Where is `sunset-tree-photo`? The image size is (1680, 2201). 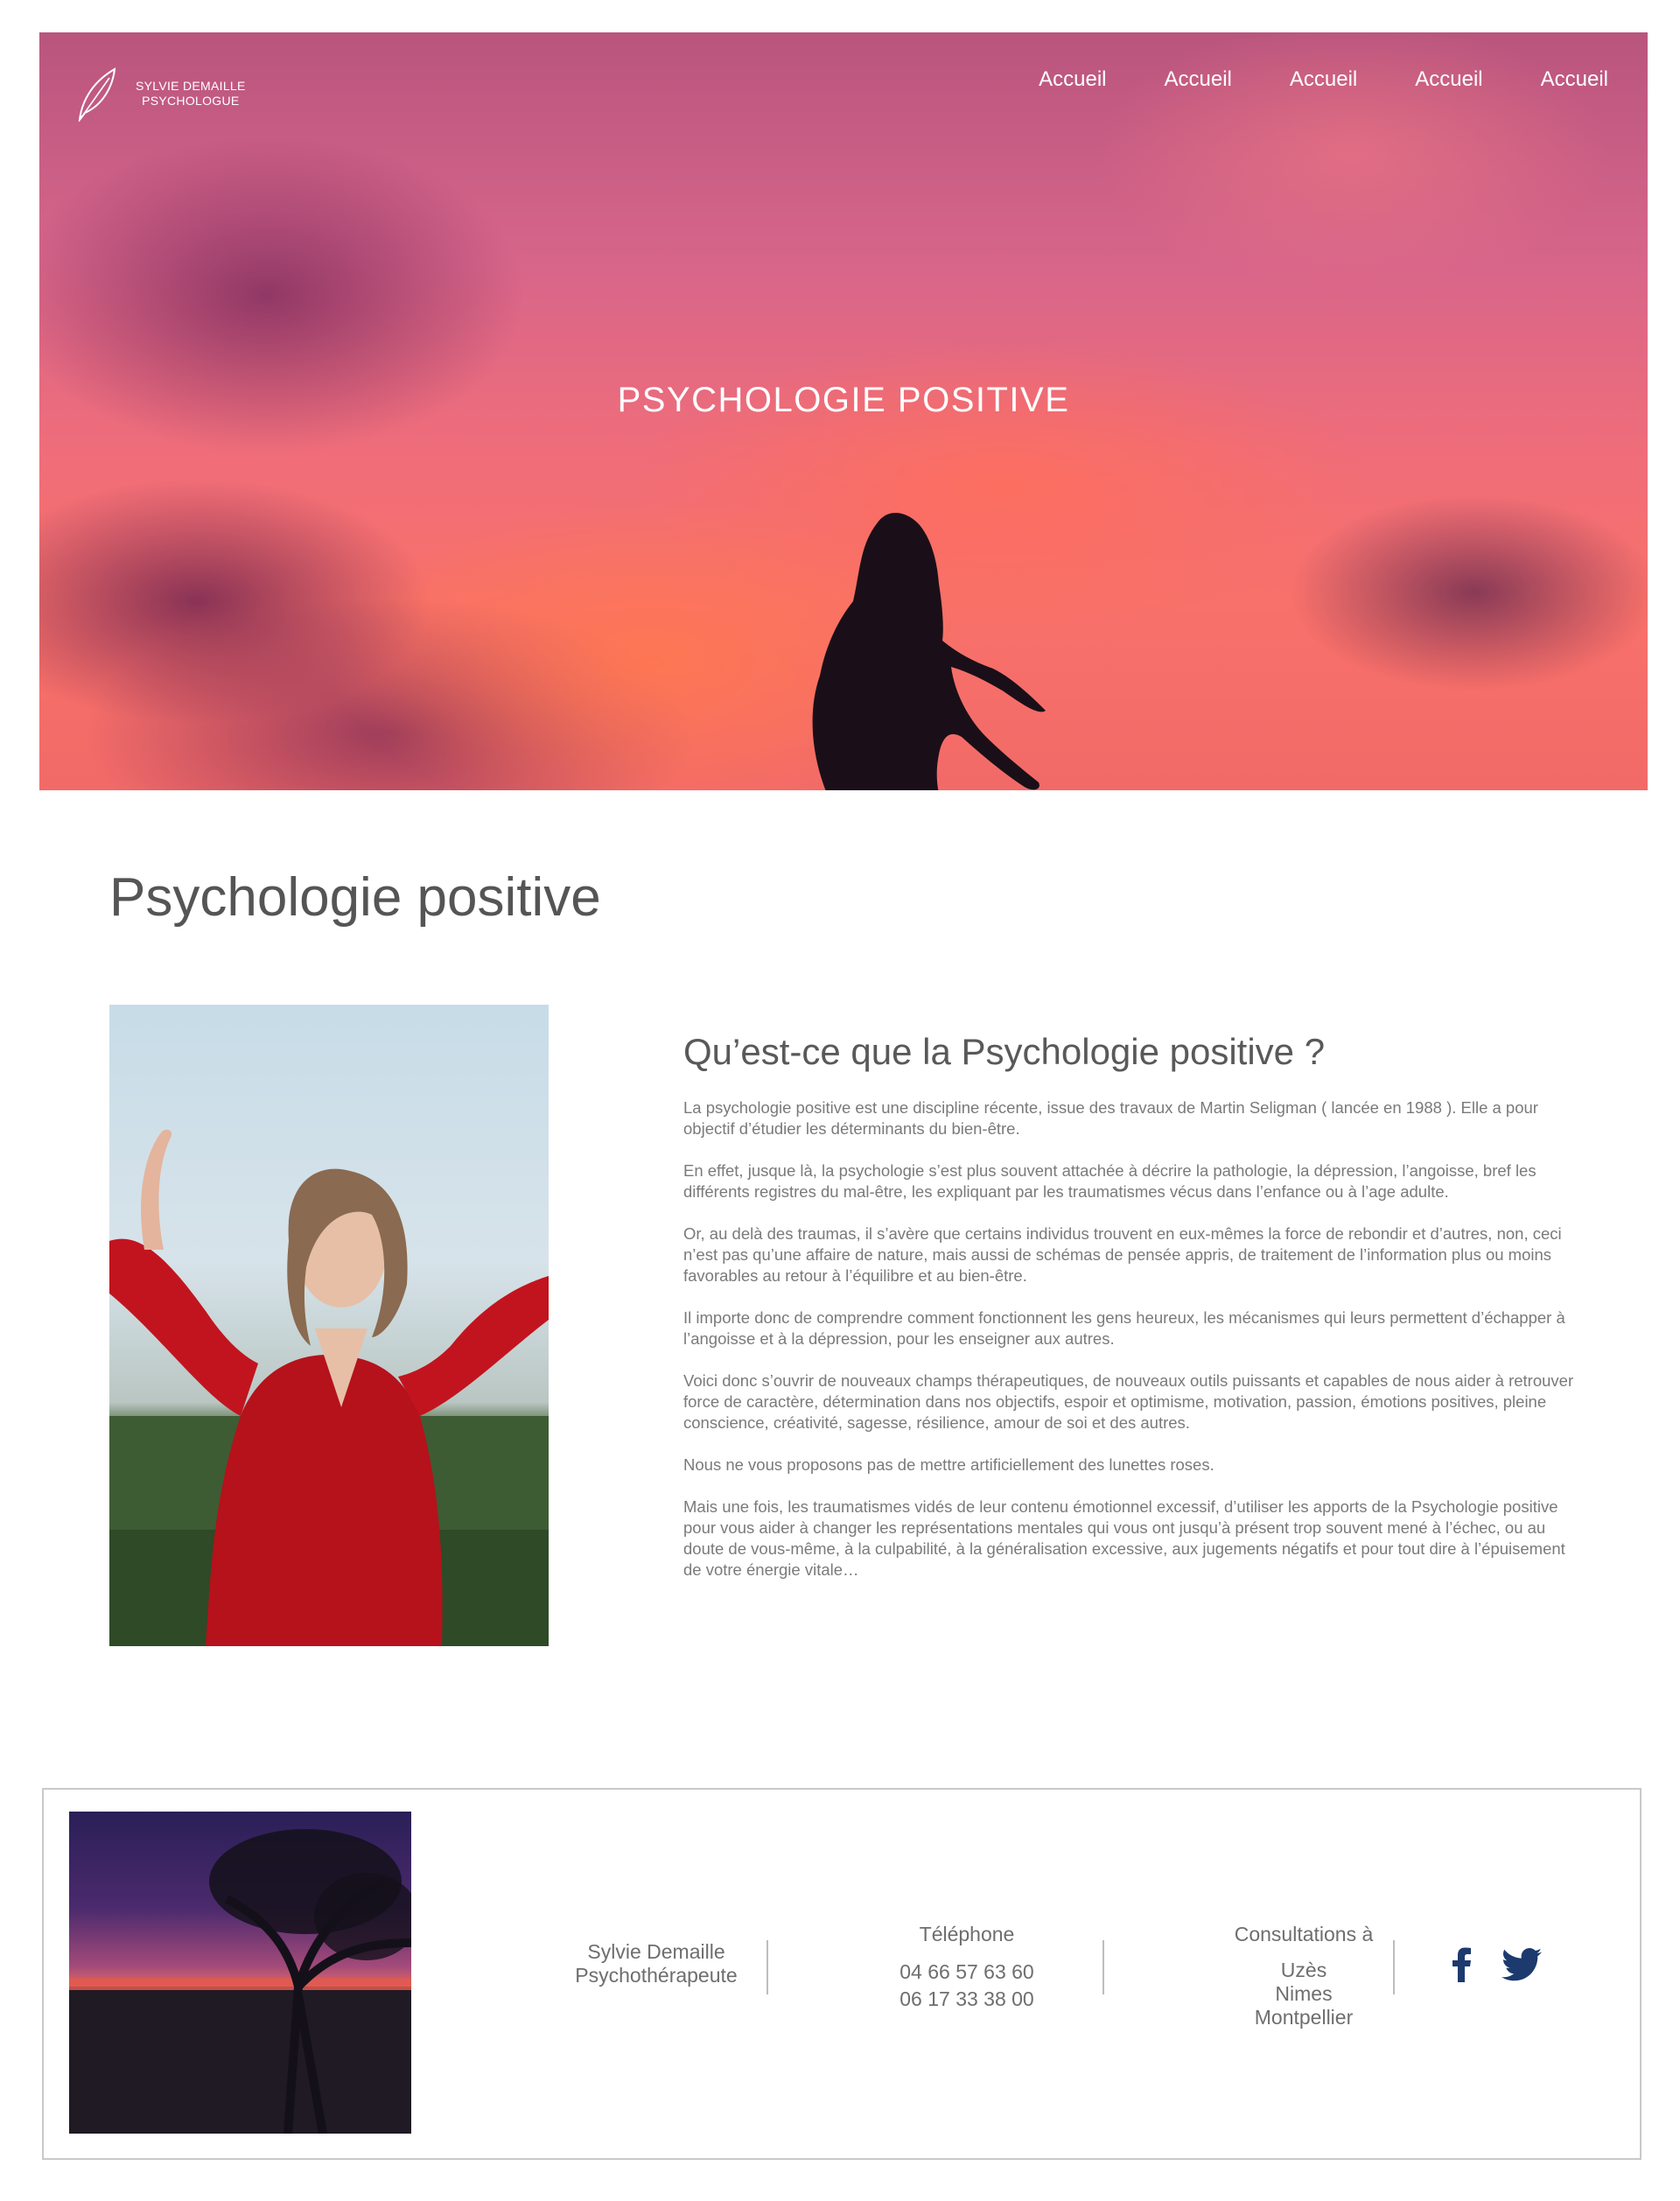 sunset-tree-photo is located at coordinates (240, 1973).